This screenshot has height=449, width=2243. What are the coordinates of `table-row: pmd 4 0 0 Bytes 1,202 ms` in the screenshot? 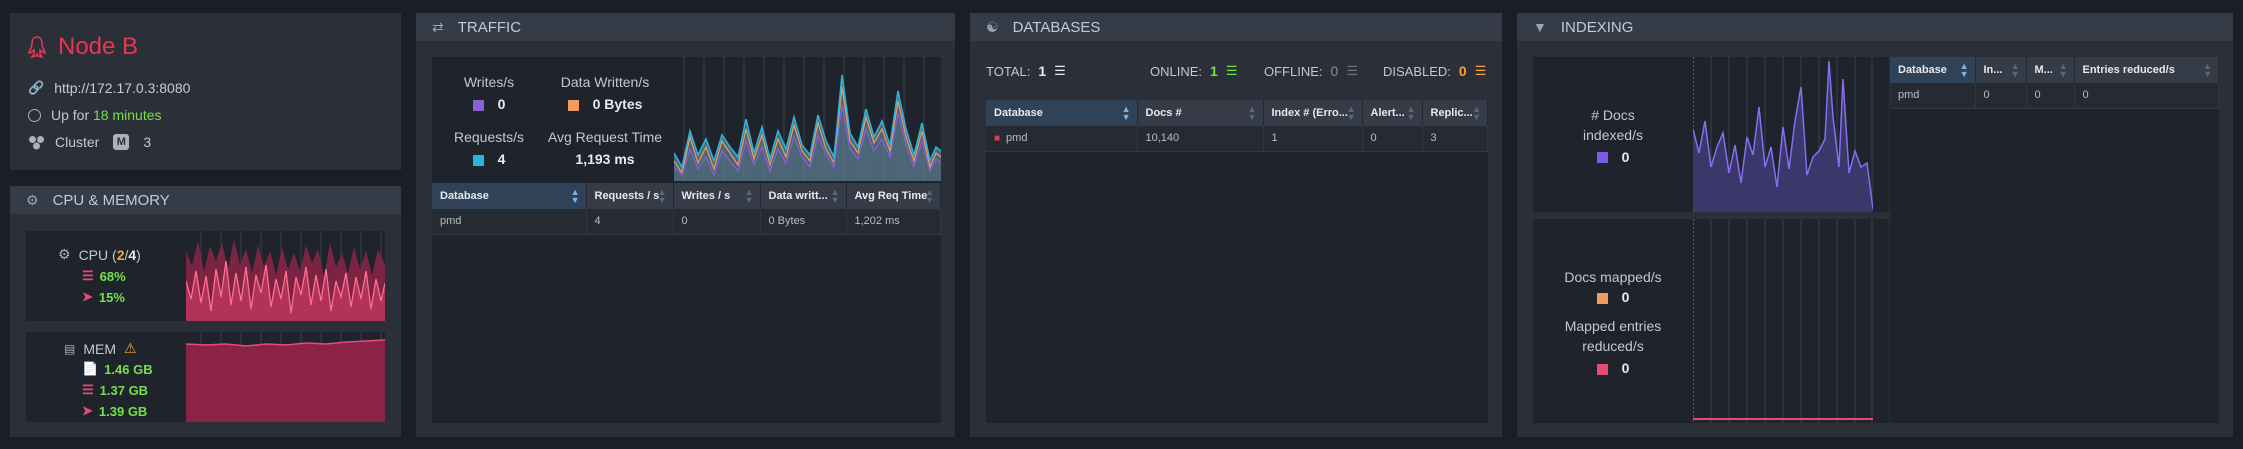 It's located at (686, 222).